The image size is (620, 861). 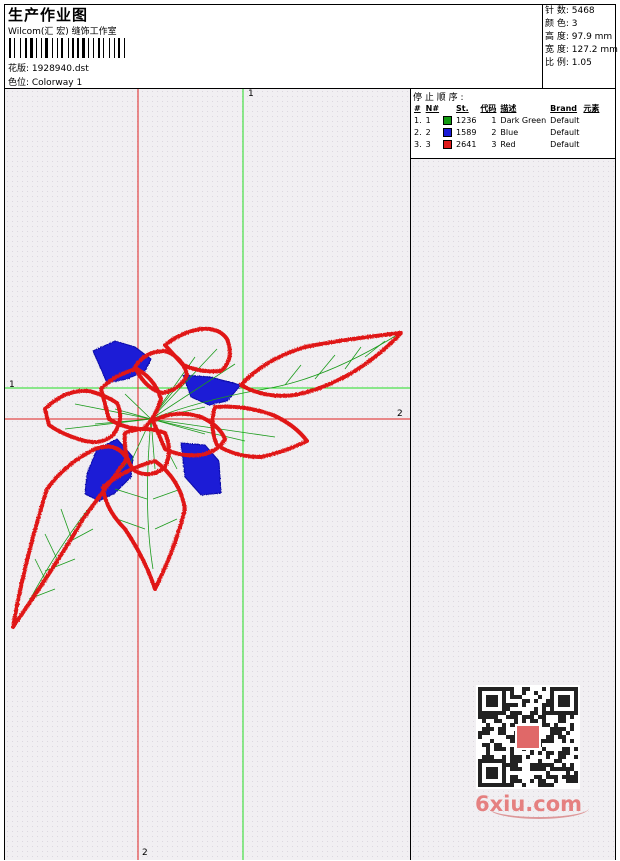 I want to click on barcode, so click(x=77, y=48).